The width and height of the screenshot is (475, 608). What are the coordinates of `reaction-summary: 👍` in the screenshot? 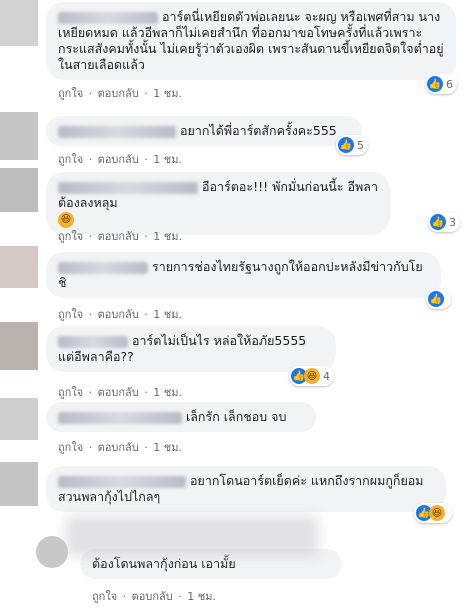 It's located at (438, 299).